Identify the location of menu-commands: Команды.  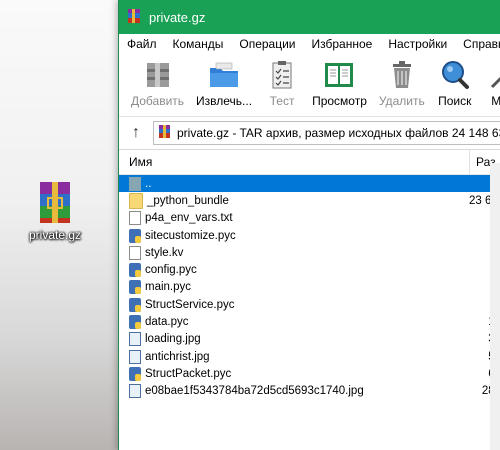
(198, 44).